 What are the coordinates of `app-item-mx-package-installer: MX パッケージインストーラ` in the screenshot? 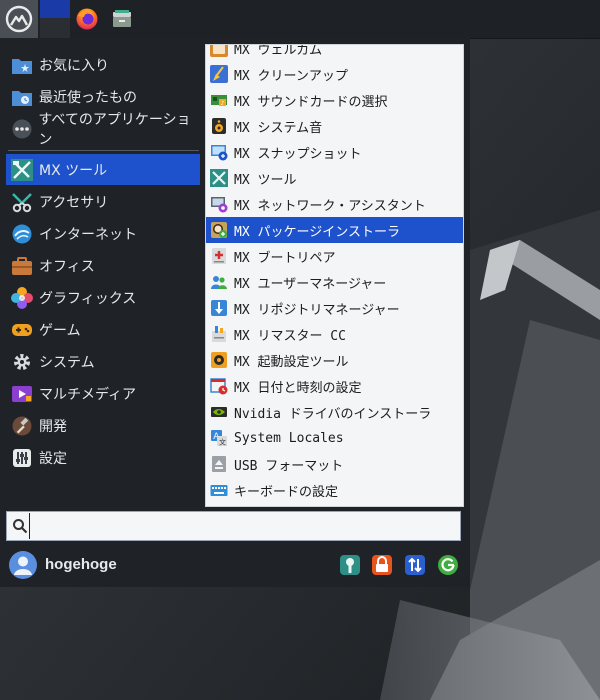 It's located at (334, 230).